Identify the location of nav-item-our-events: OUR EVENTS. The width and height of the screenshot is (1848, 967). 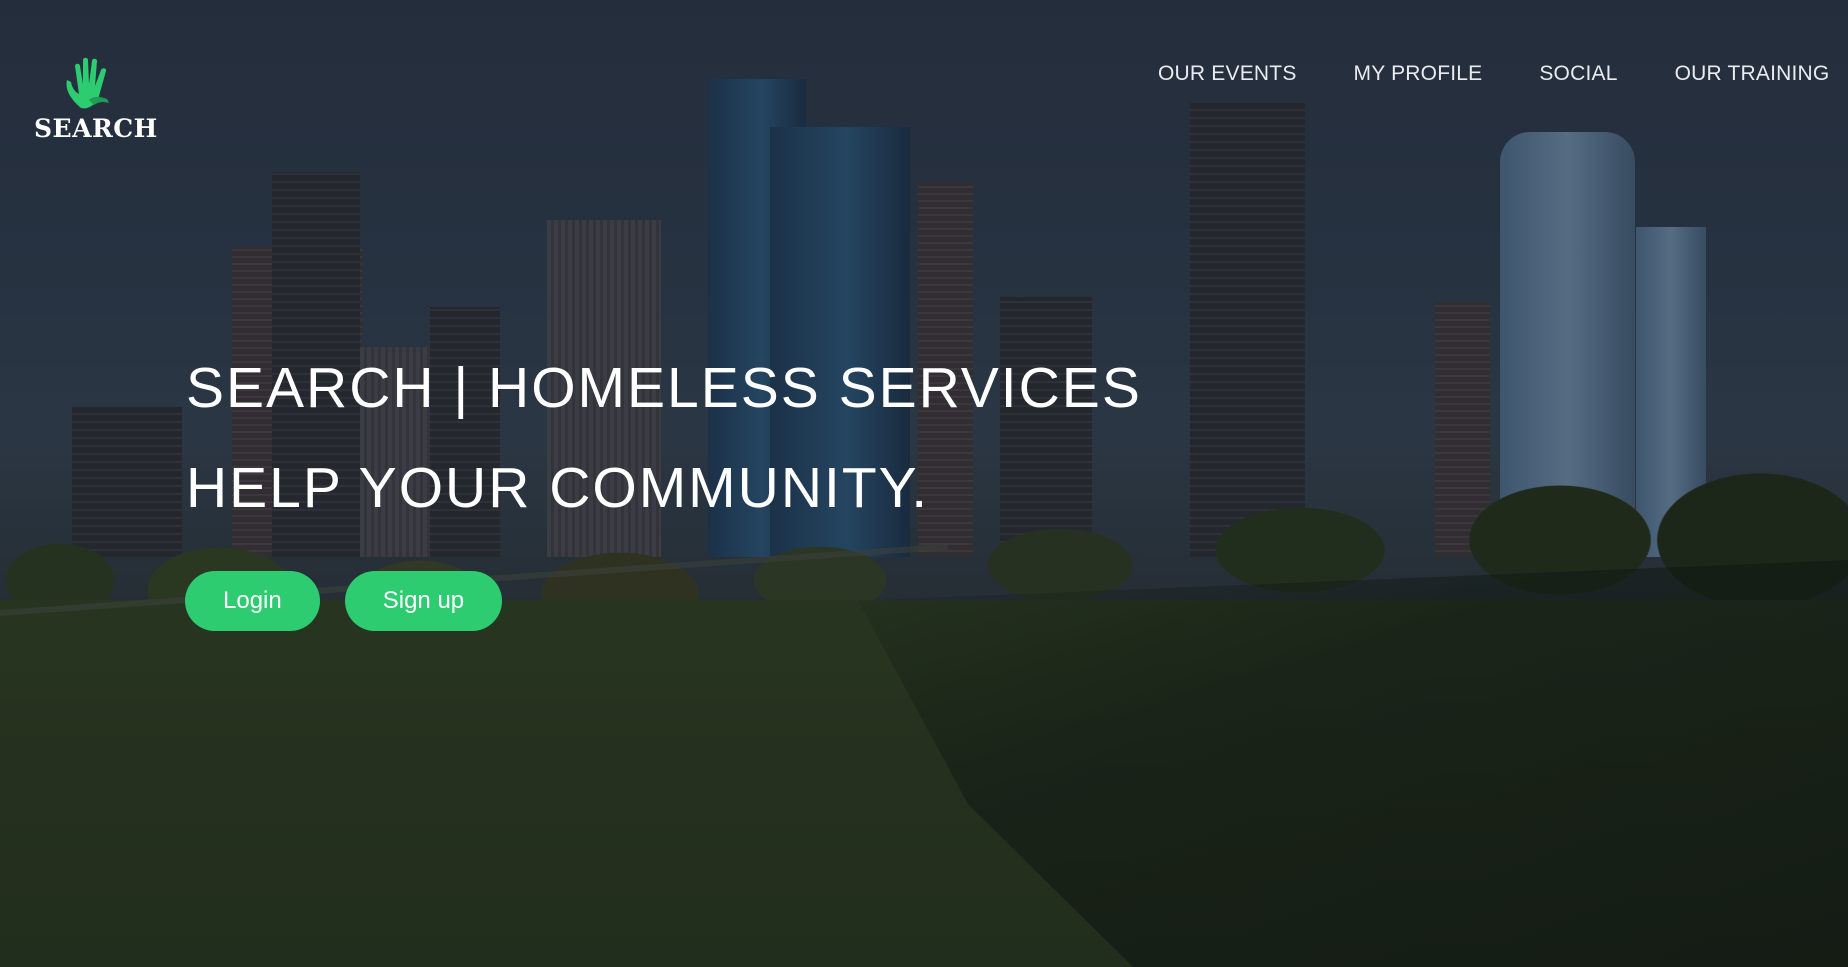
(1227, 74).